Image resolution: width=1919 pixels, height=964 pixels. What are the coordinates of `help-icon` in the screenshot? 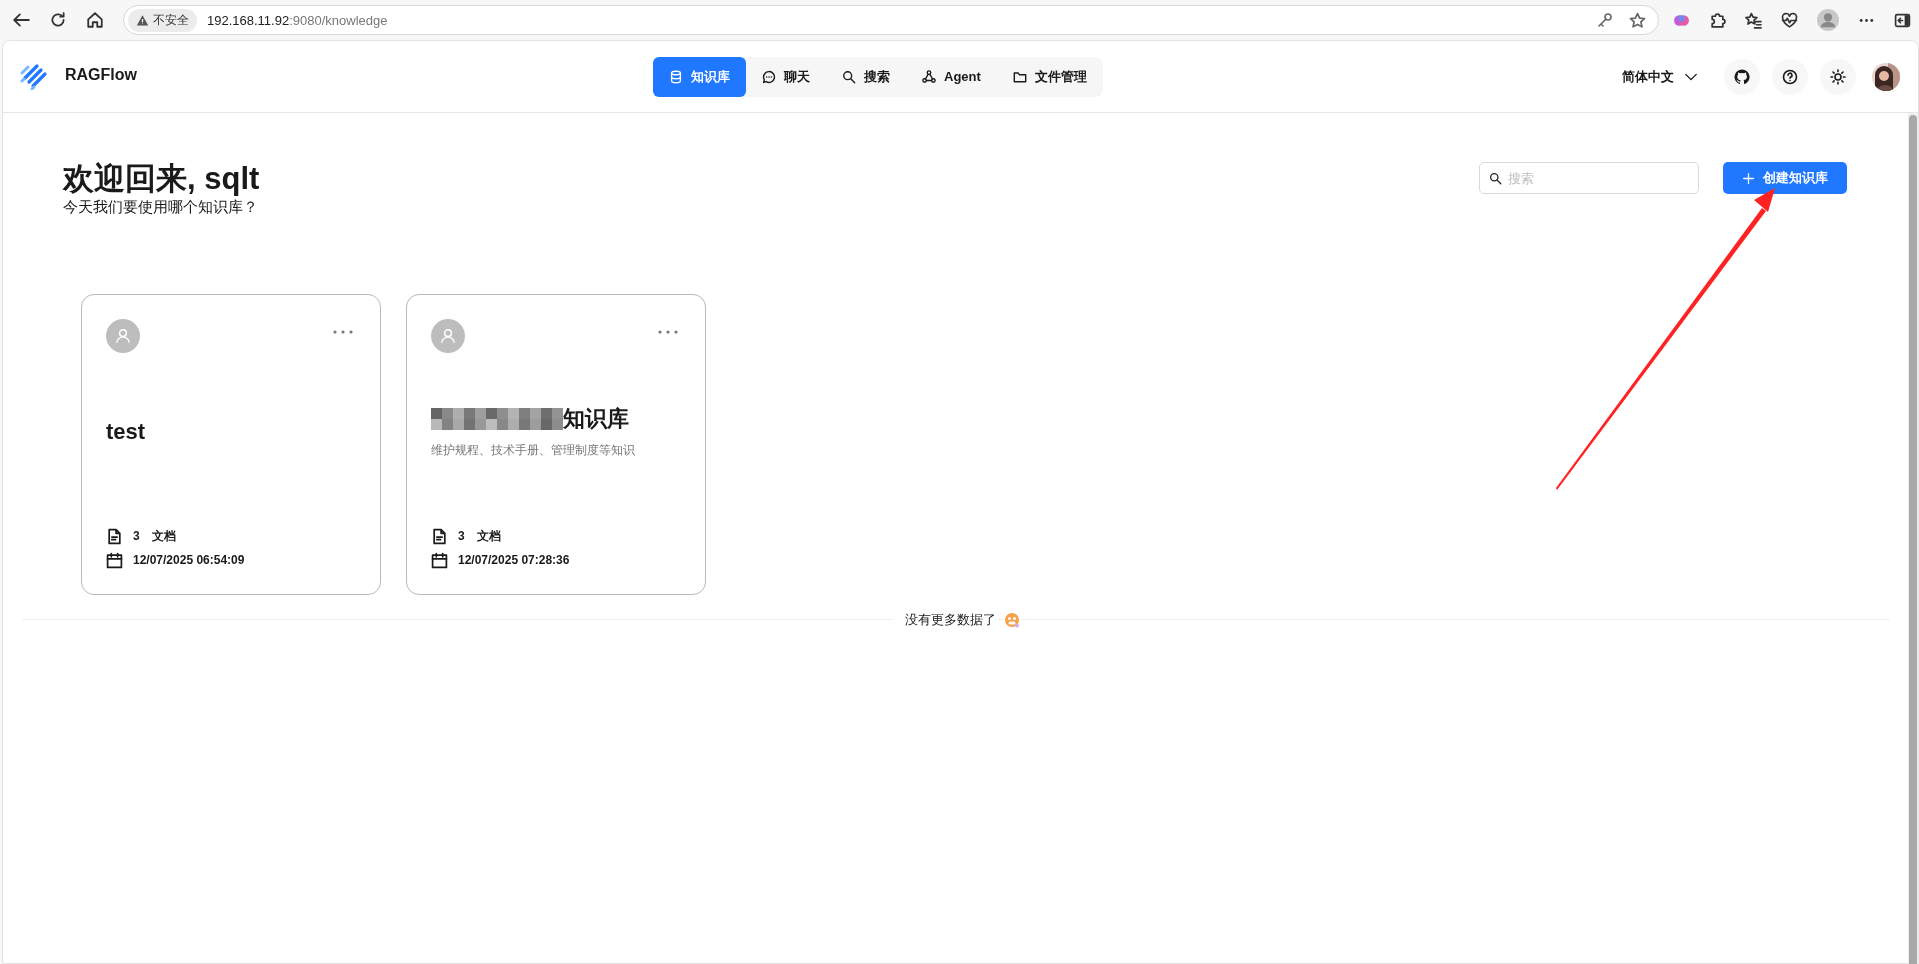 It's located at (1790, 76).